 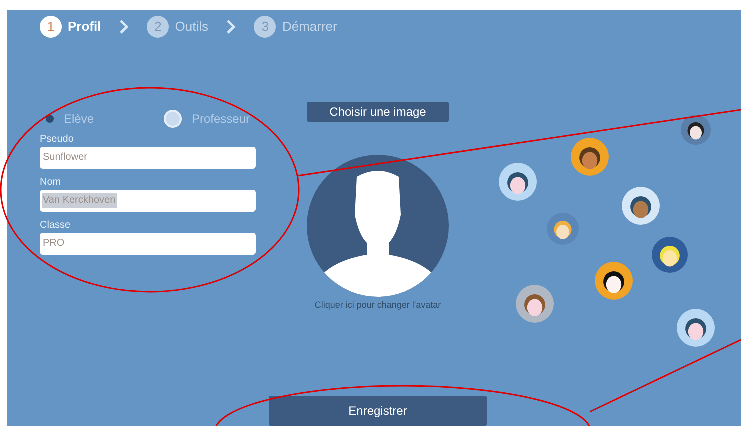 What do you see at coordinates (177, 27) in the screenshot?
I see `step-item: 2 Outils` at bounding box center [177, 27].